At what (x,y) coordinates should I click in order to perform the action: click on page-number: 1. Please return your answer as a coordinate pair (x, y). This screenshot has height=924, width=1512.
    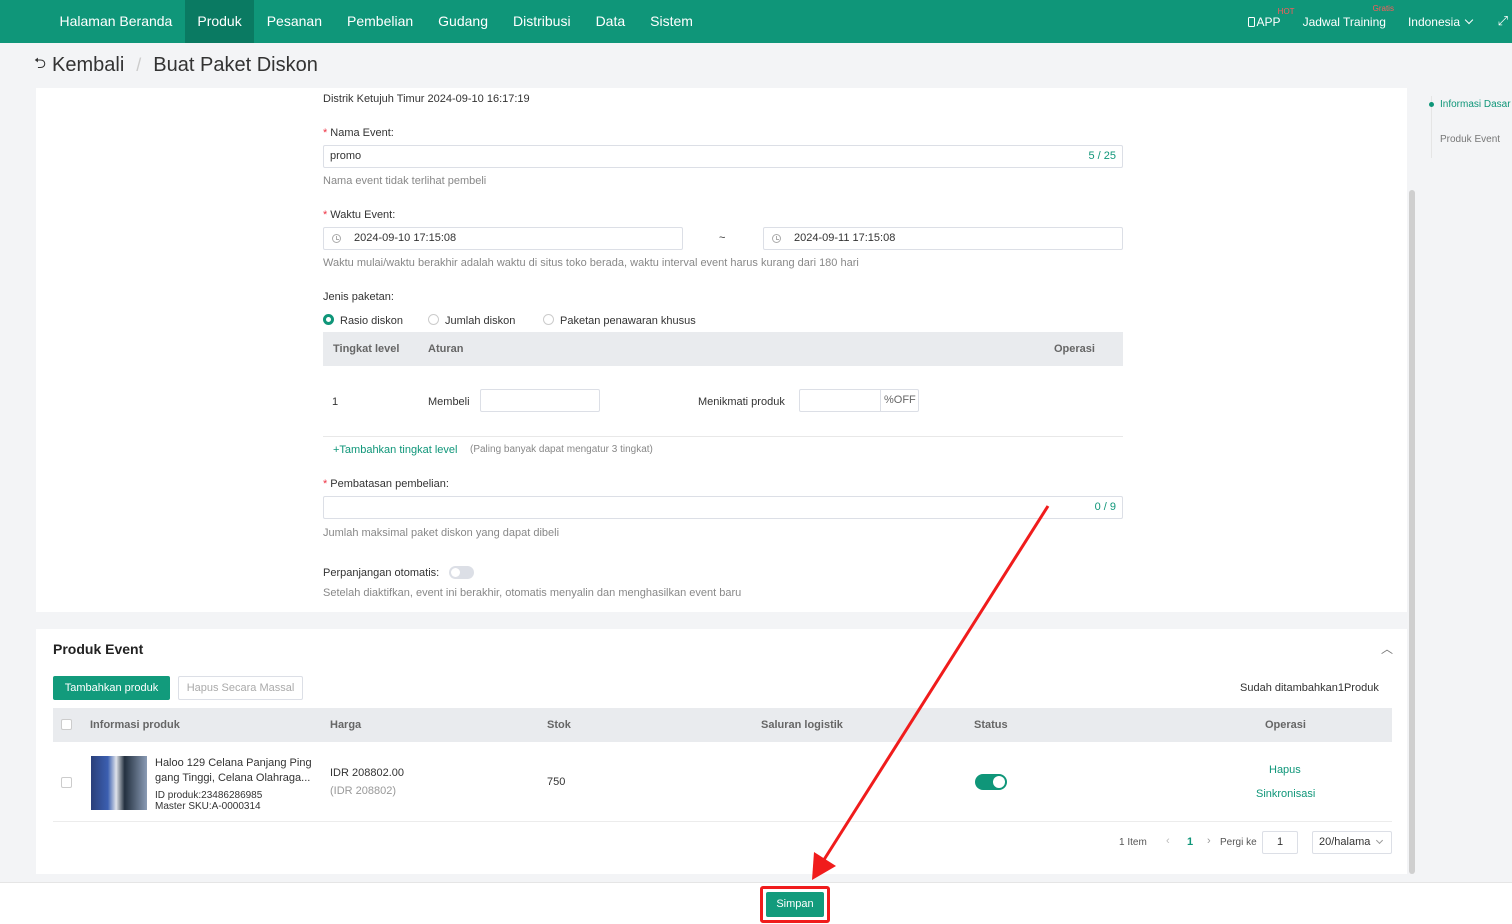
    Looking at the image, I should click on (1190, 842).